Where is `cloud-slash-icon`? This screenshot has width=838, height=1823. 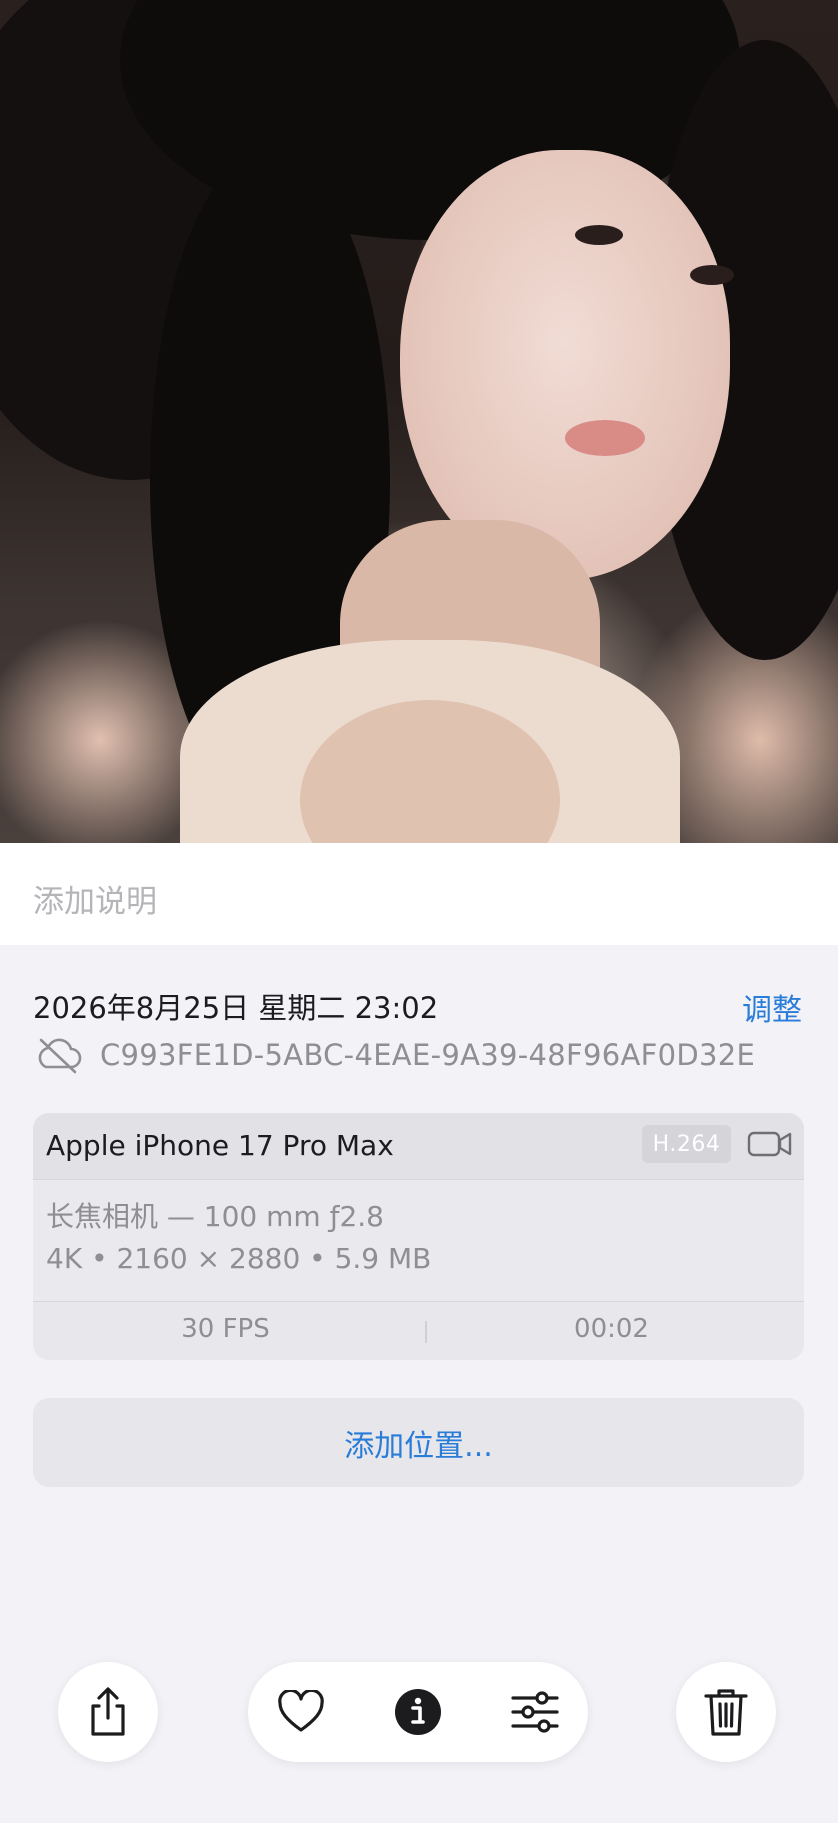
cloud-slash-icon is located at coordinates (60, 1056).